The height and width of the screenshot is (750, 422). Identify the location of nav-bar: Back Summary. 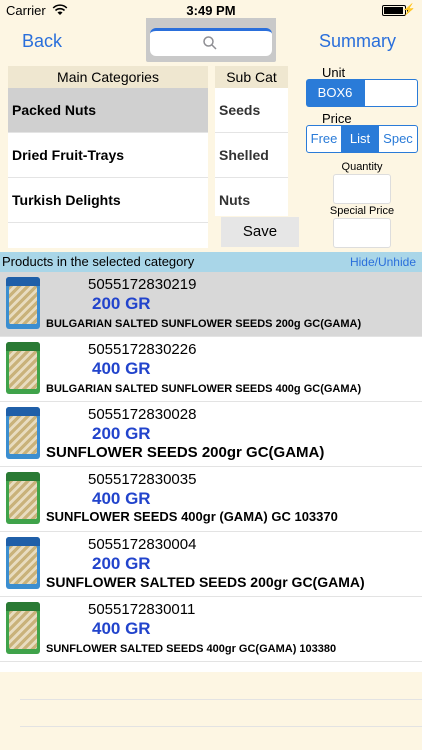
(211, 41).